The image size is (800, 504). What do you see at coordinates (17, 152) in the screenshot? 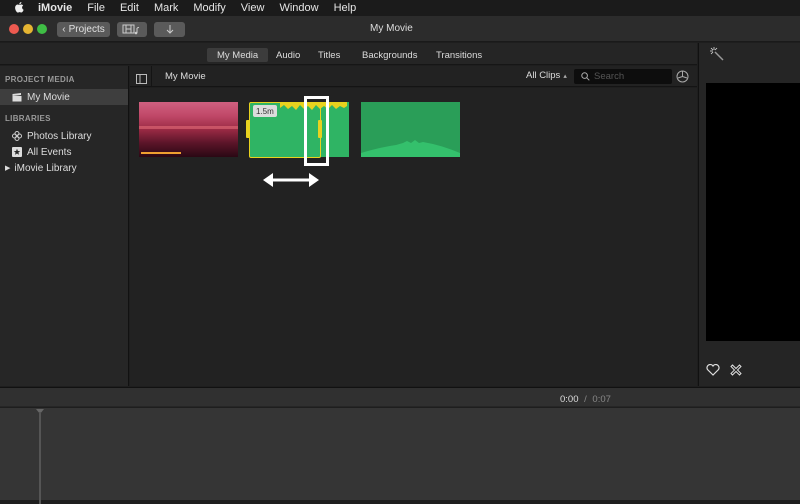
I see `star-icon` at bounding box center [17, 152].